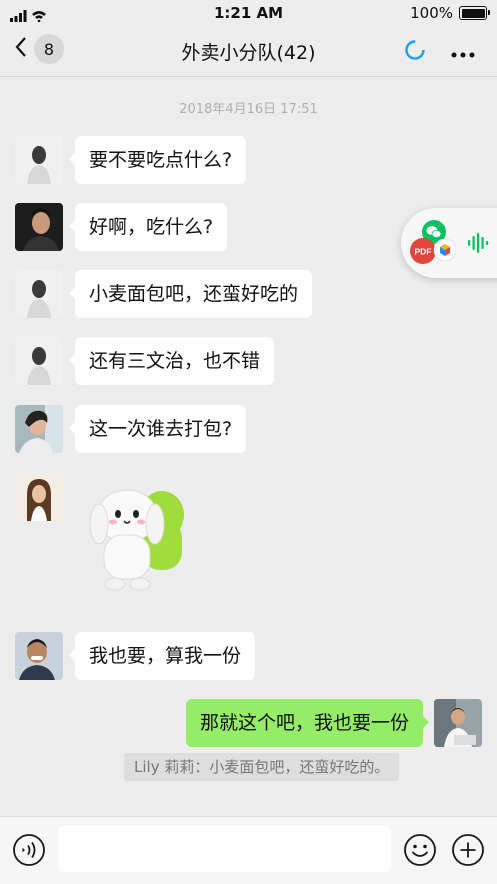 The image size is (497, 884). Describe the element at coordinates (157, 160) in the screenshot. I see `message-bubble: 要不要吃点什么?` at that location.